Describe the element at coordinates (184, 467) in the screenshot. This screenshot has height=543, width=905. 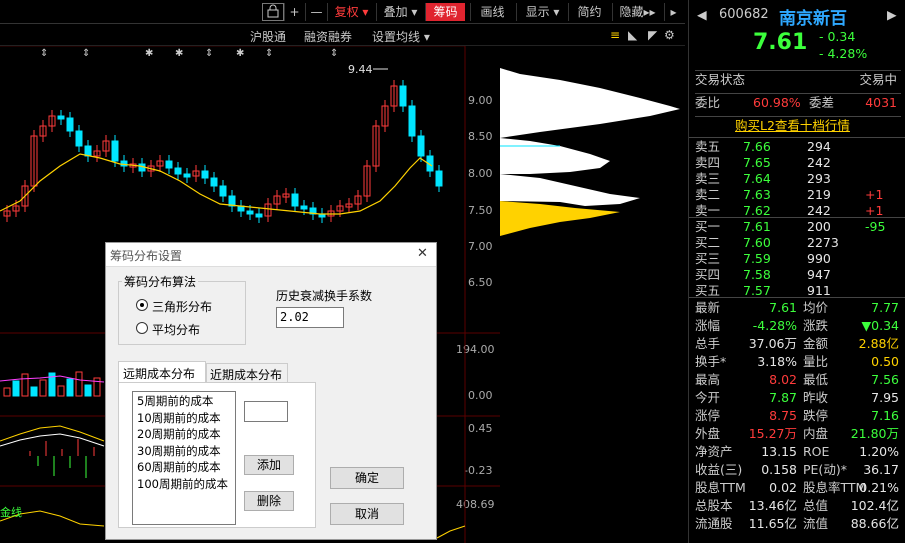
I see `list-item: 60周期前的成本` at that location.